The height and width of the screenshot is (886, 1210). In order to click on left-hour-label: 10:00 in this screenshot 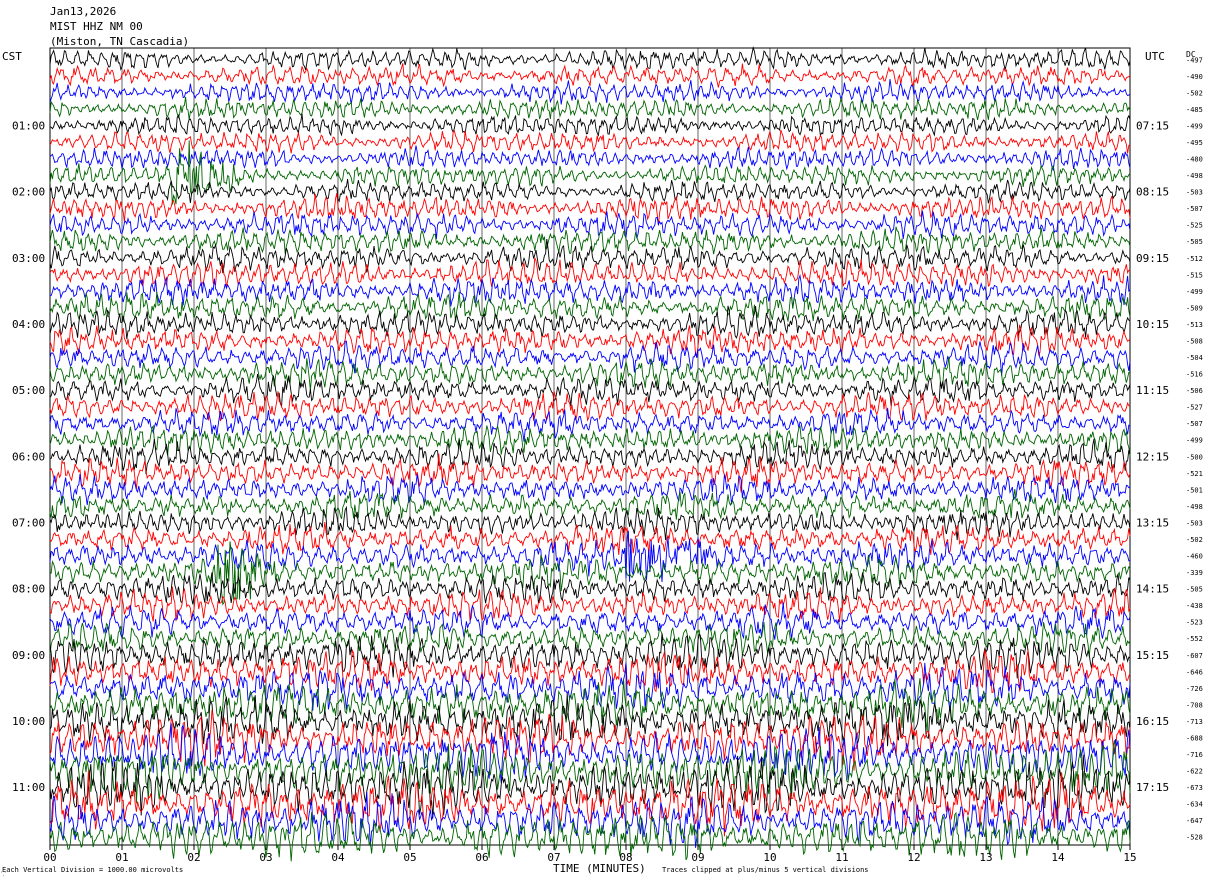, I will do `click(28, 721)`.